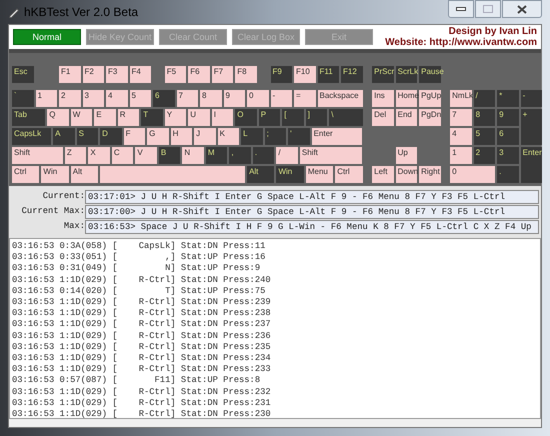 Image resolution: width=550 pixels, height=436 pixels. Describe the element at coordinates (317, 117) in the screenshot. I see `keyboard-key: ]` at that location.